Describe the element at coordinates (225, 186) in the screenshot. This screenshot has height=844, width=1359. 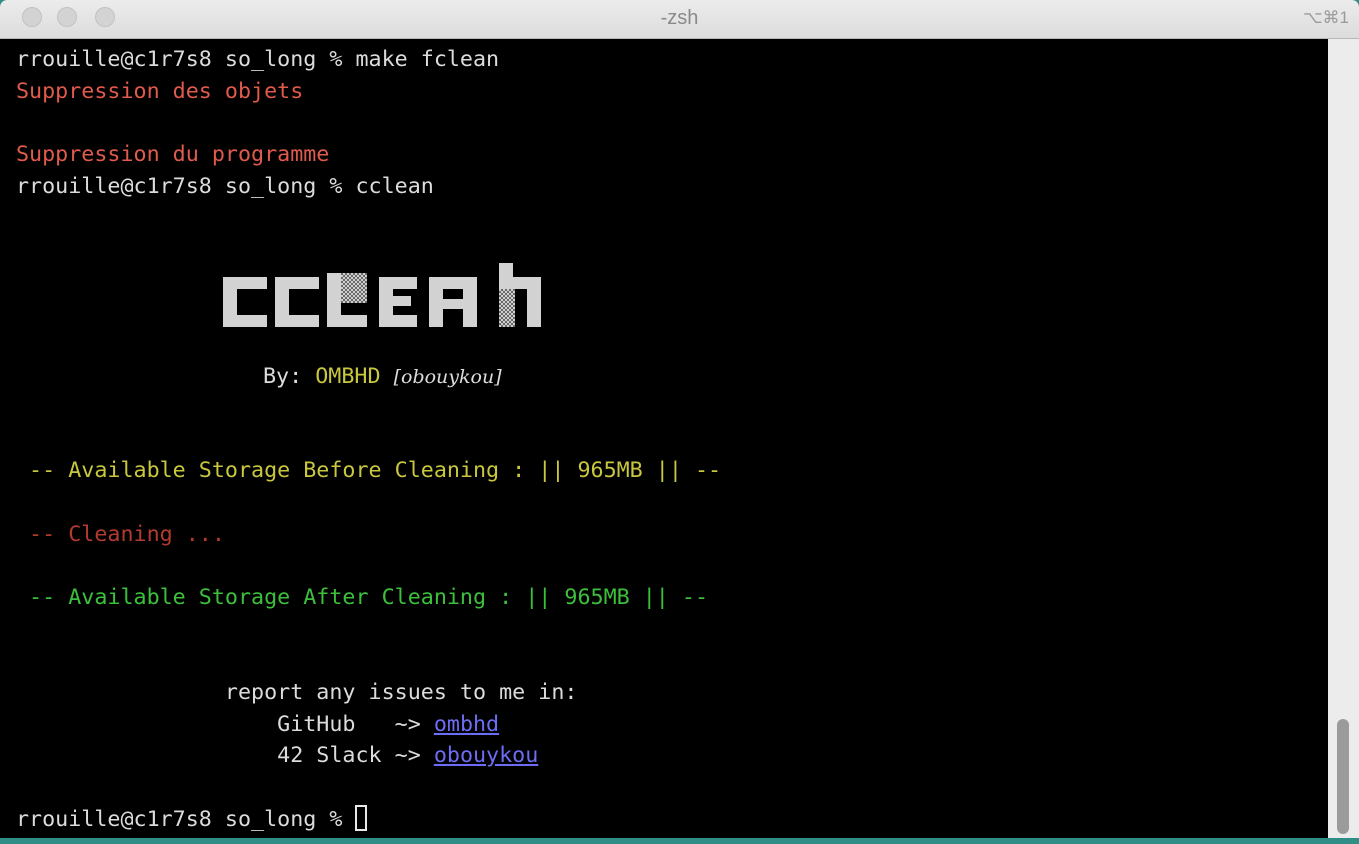
I see `command-line-cclean: rrouille@c1r7s8 so_long % cclean` at that location.